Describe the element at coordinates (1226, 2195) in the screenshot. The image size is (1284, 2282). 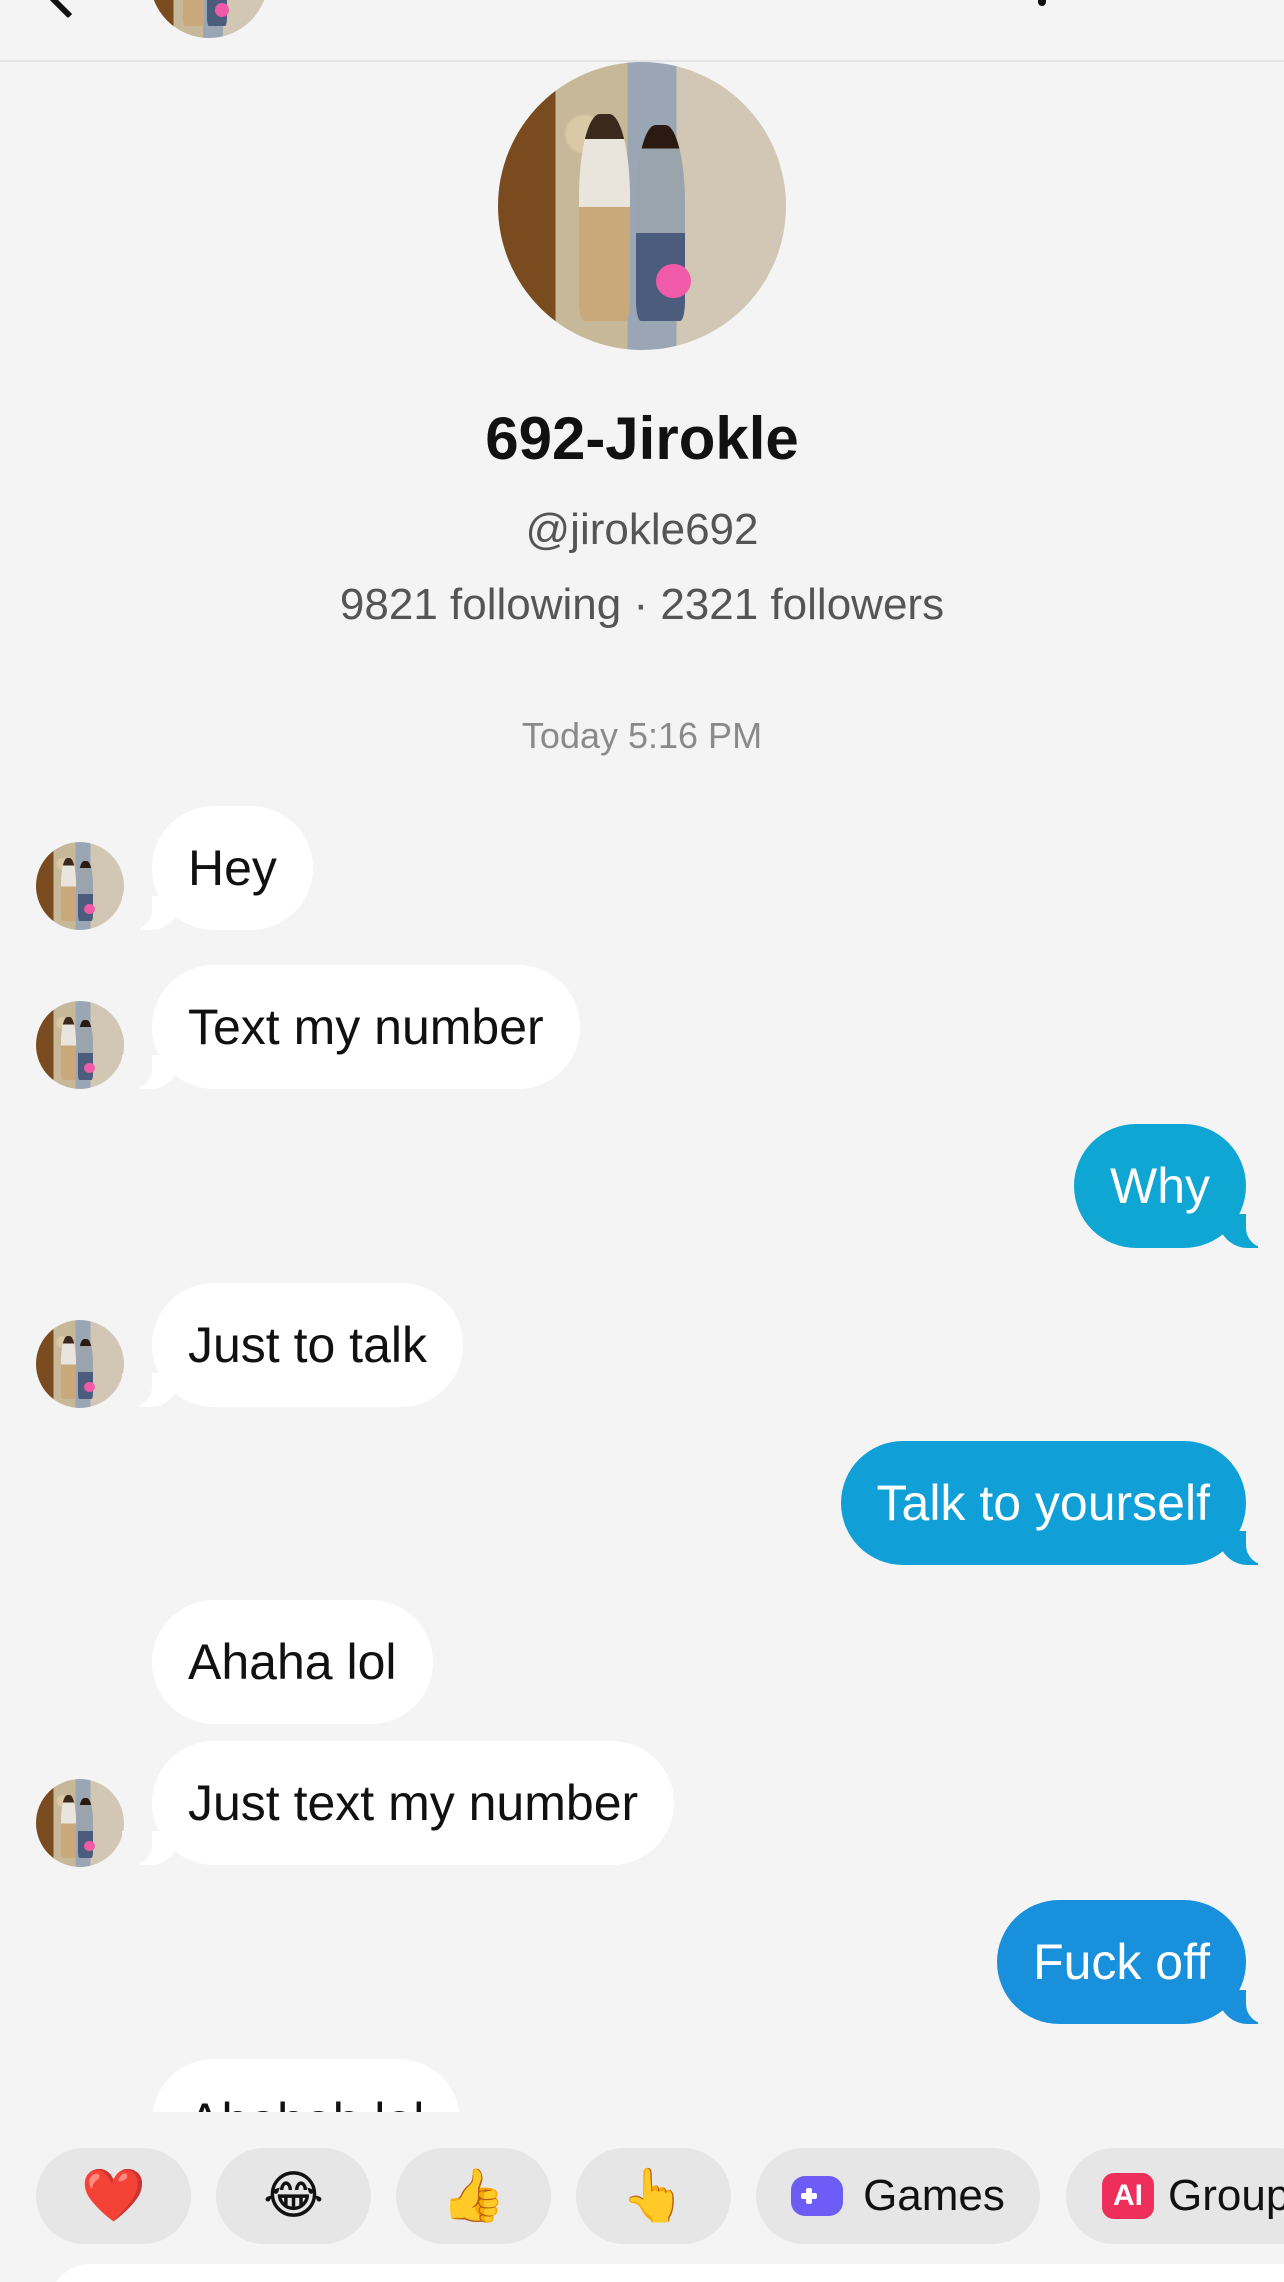
I see `group-label: Group` at that location.